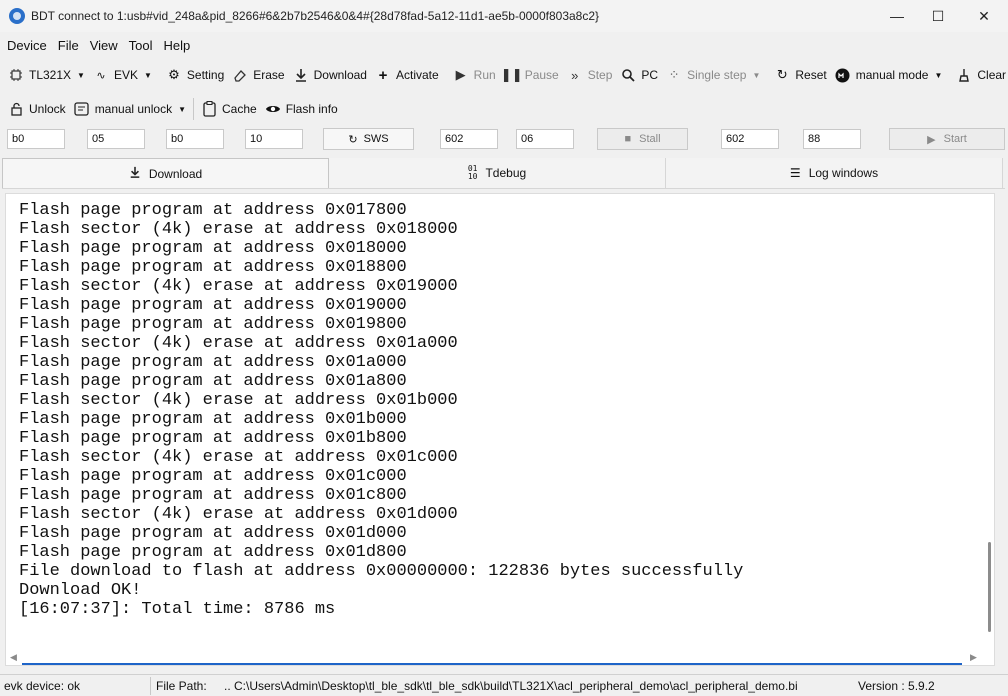  What do you see at coordinates (469, 139) in the screenshot?
I see `param-input-5: 602` at bounding box center [469, 139].